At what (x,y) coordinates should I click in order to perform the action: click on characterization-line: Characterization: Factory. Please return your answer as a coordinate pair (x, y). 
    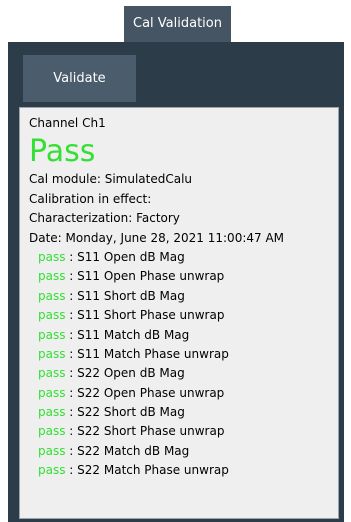
    Looking at the image, I should click on (104, 218).